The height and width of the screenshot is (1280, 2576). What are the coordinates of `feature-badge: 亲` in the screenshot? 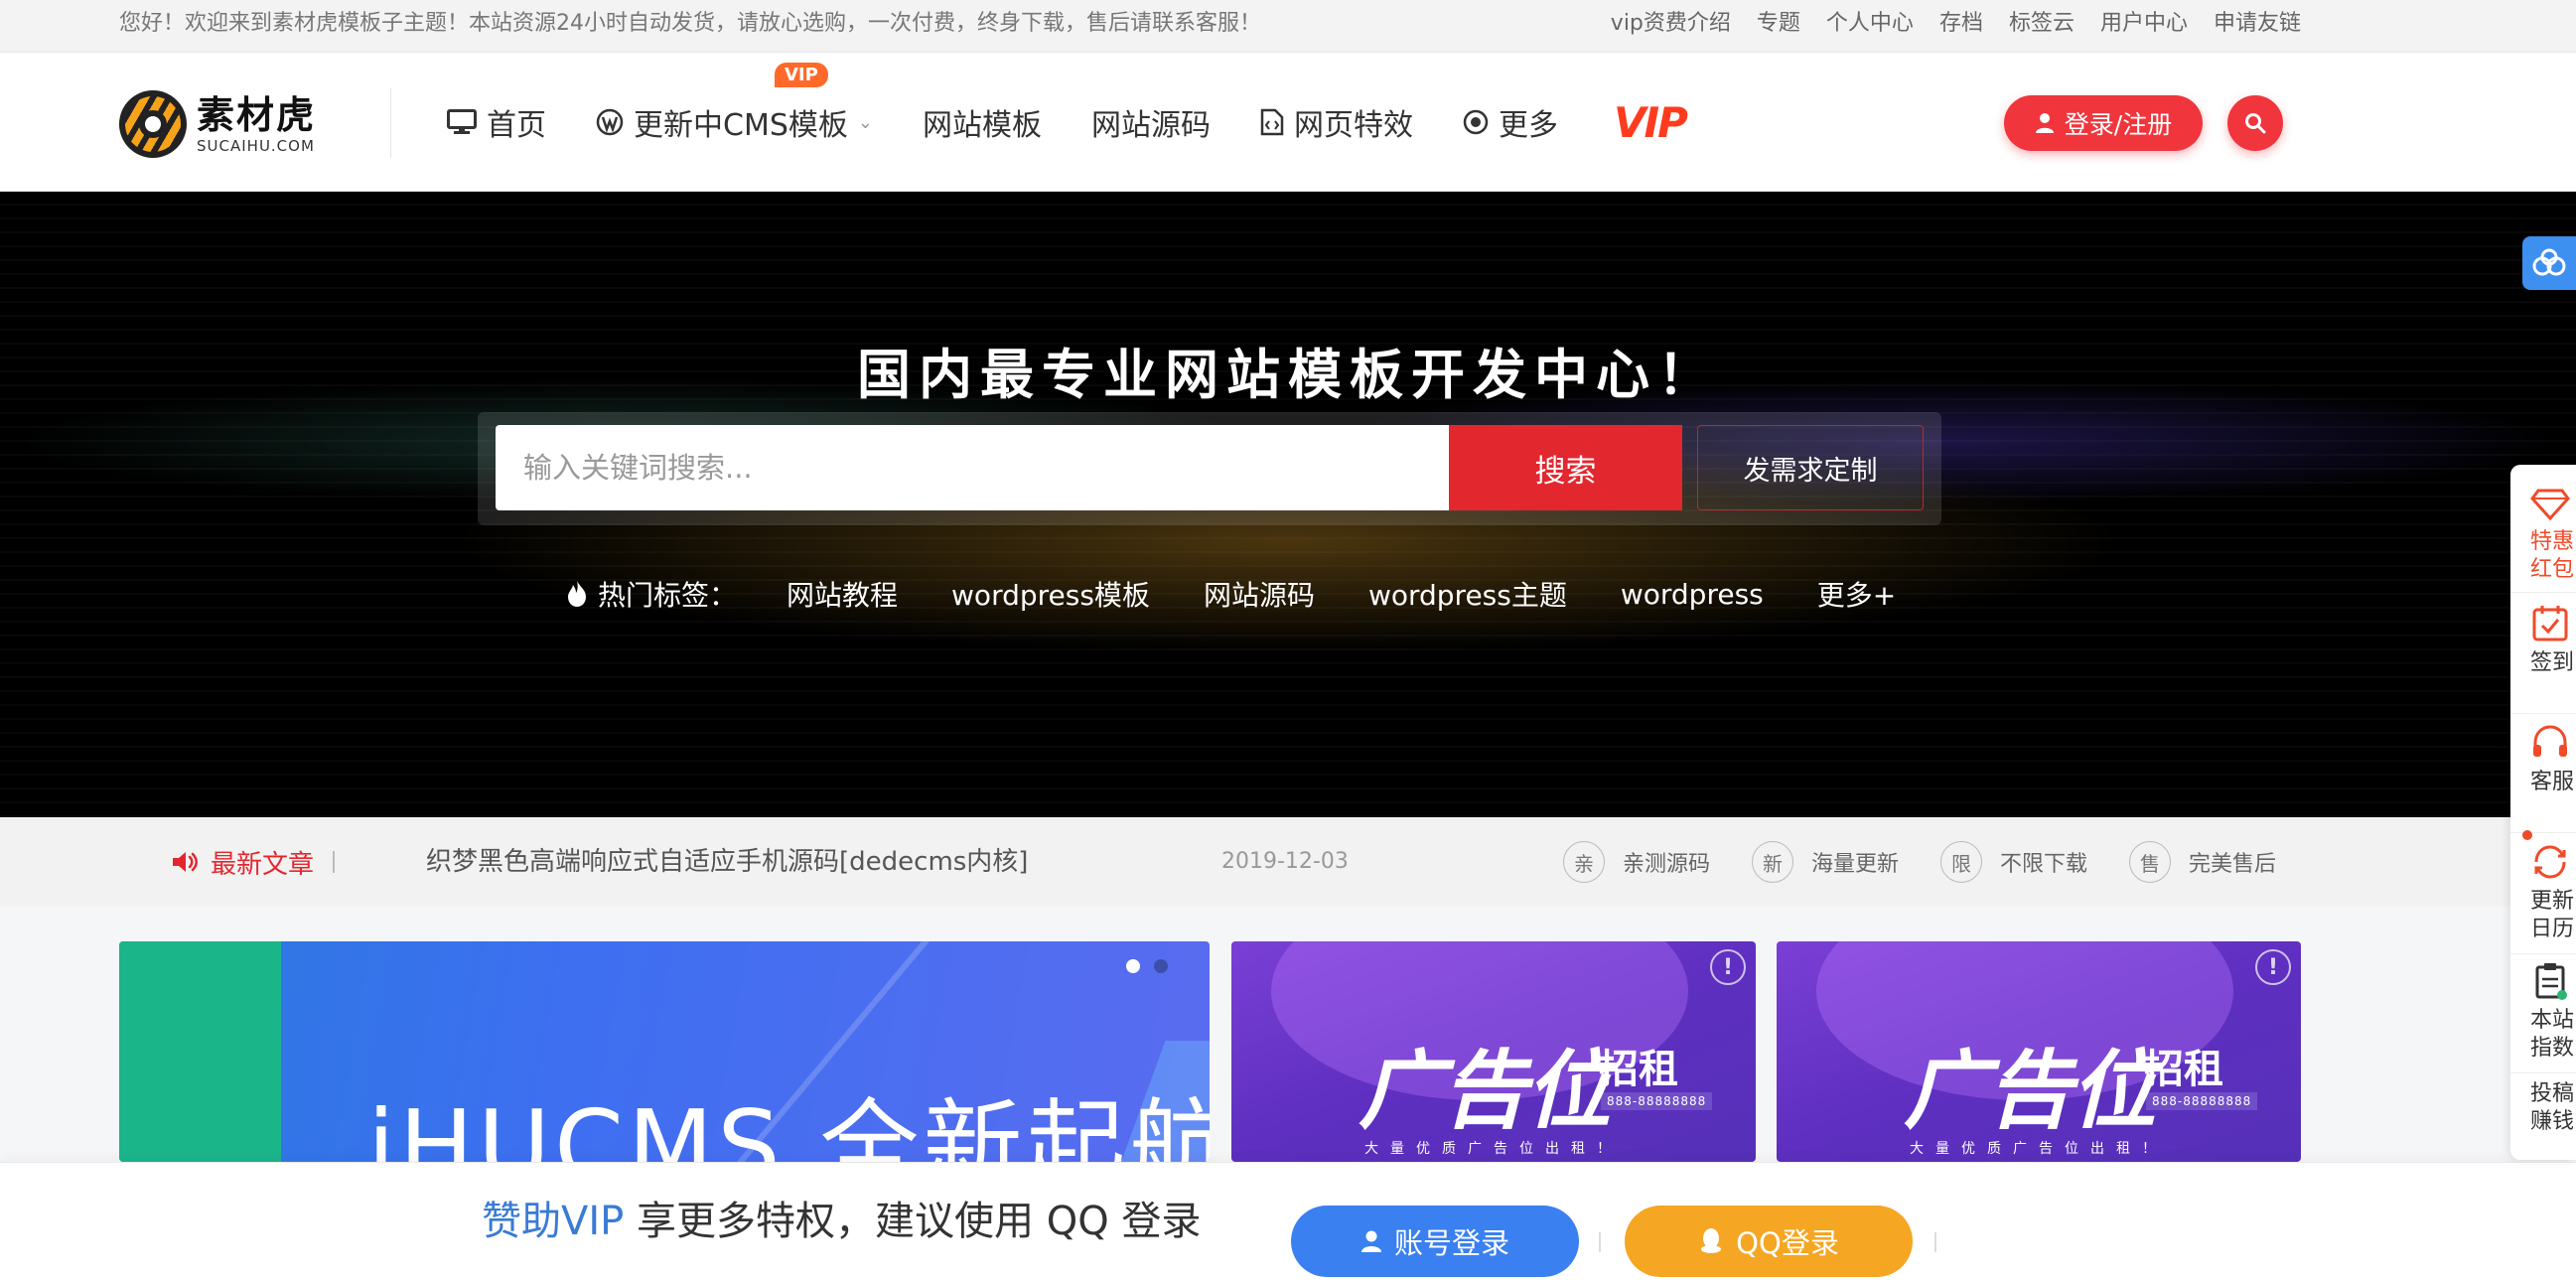 It's located at (1584, 862).